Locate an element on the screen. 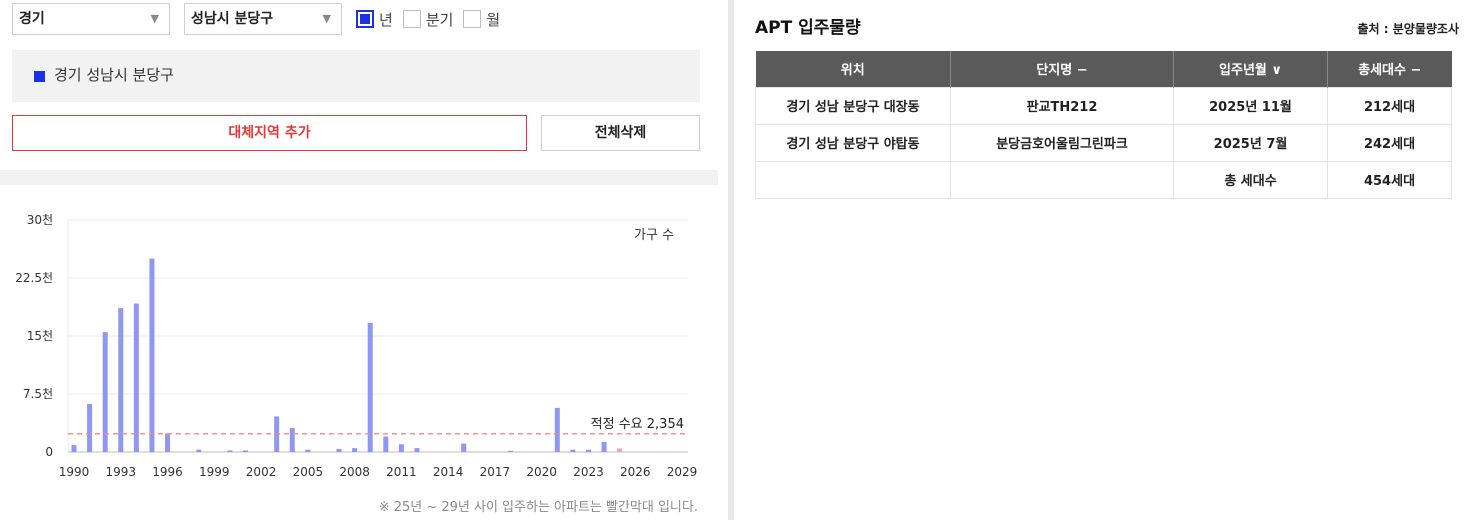 This screenshot has width=1465, height=520. x-tick-label: 2005 is located at coordinates (308, 472).